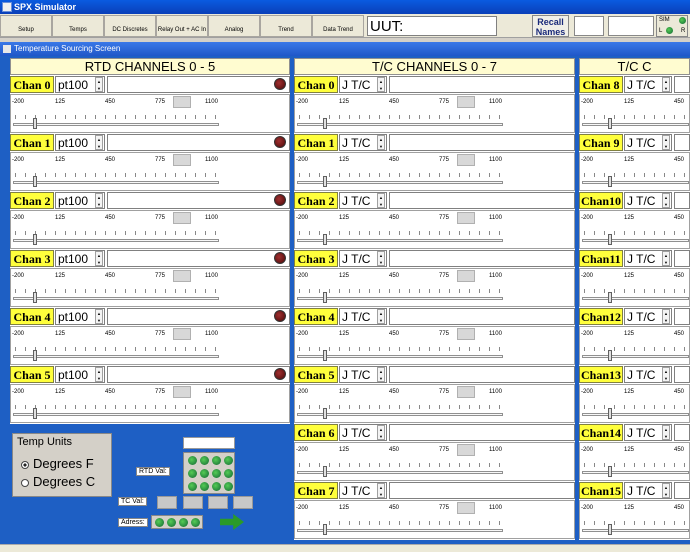 Image resolution: width=690 pixels, height=552 pixels. I want to click on toolbar-button-0: Setup, so click(26, 26).